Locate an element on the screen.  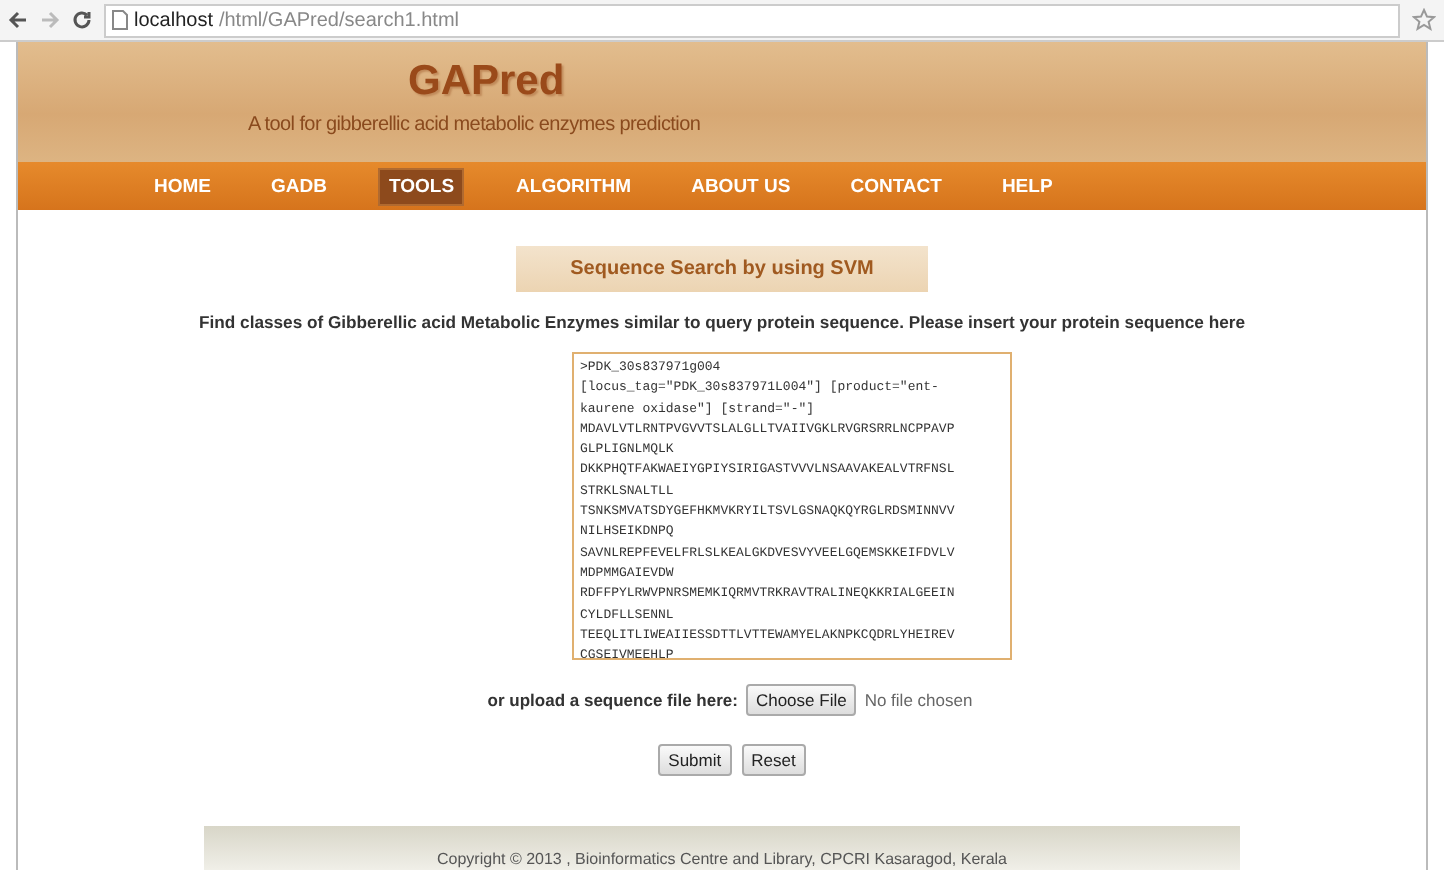
choose-file-button: Choose File is located at coordinates (801, 700).